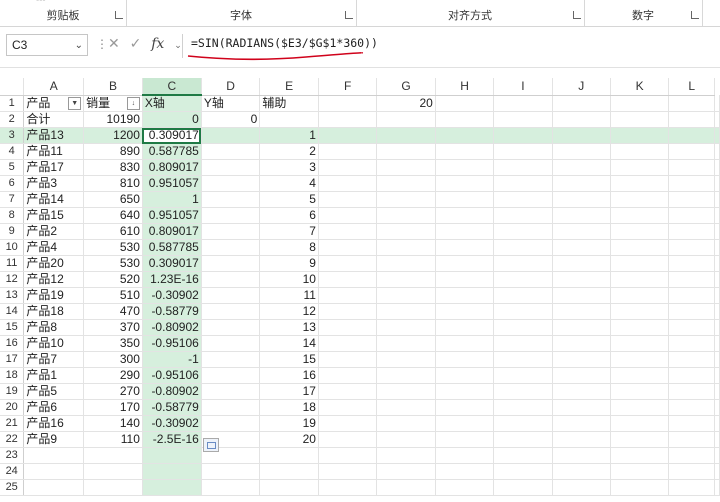 The height and width of the screenshot is (502, 720). What do you see at coordinates (523, 247) in the screenshot?
I see `cell-i10` at bounding box center [523, 247].